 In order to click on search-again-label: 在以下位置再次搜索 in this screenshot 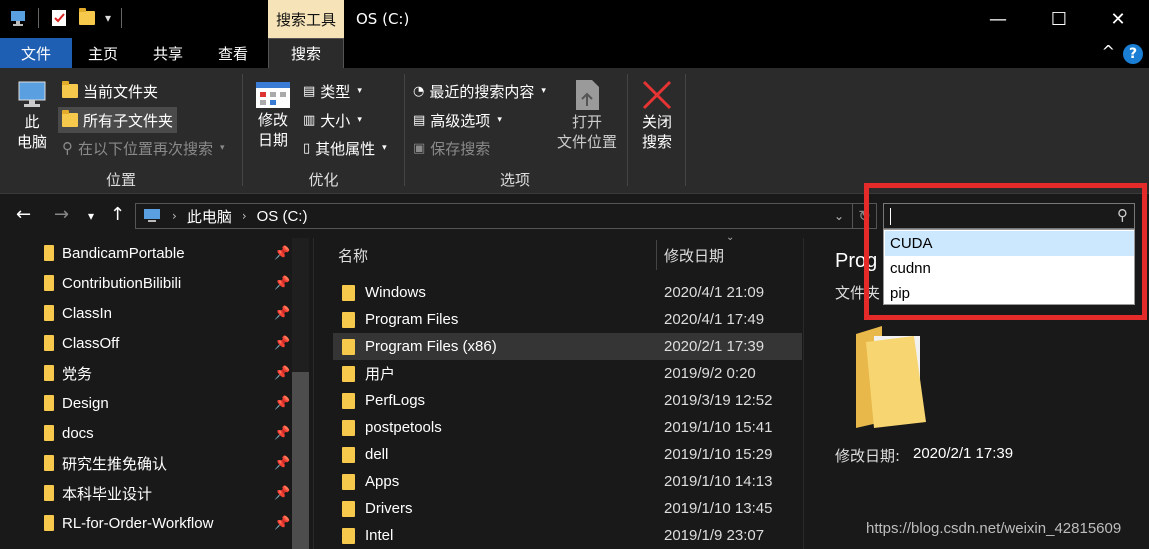, I will do `click(146, 148)`.